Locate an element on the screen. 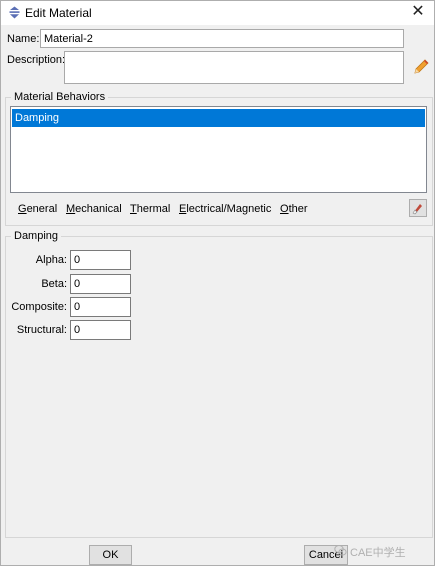 The height and width of the screenshot is (566, 435). structural-label: Structural: is located at coordinates (41, 330).